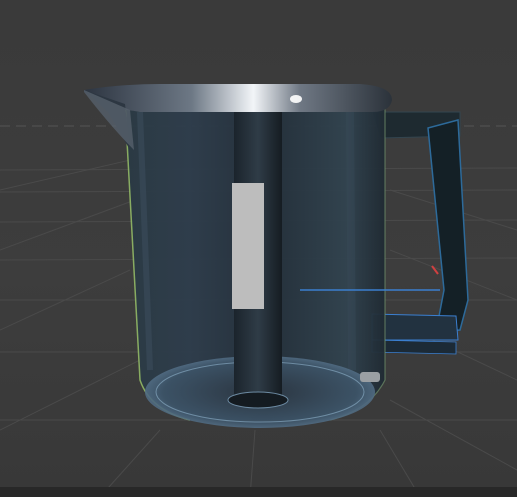 Image resolution: width=517 pixels, height=497 pixels. What do you see at coordinates (258, 400) in the screenshot?
I see `pole-foot` at bounding box center [258, 400].